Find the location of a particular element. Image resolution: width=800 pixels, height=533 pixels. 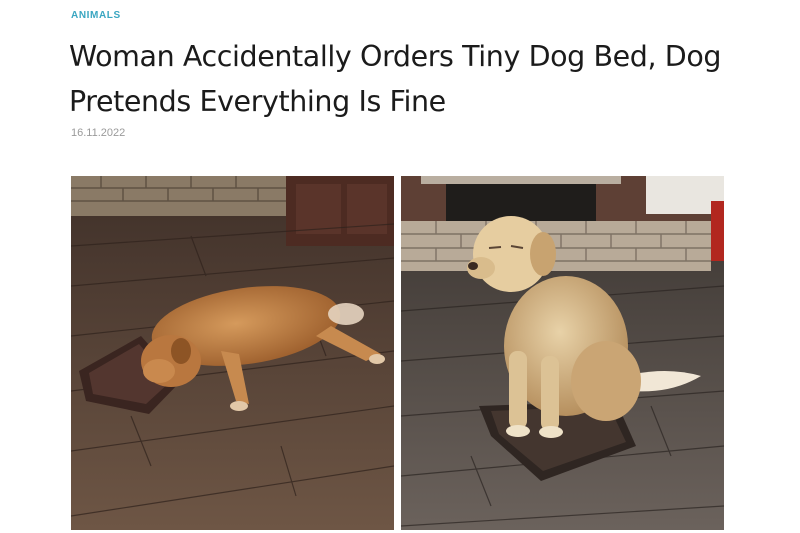

category-link: ANIMALS is located at coordinates (96, 15).